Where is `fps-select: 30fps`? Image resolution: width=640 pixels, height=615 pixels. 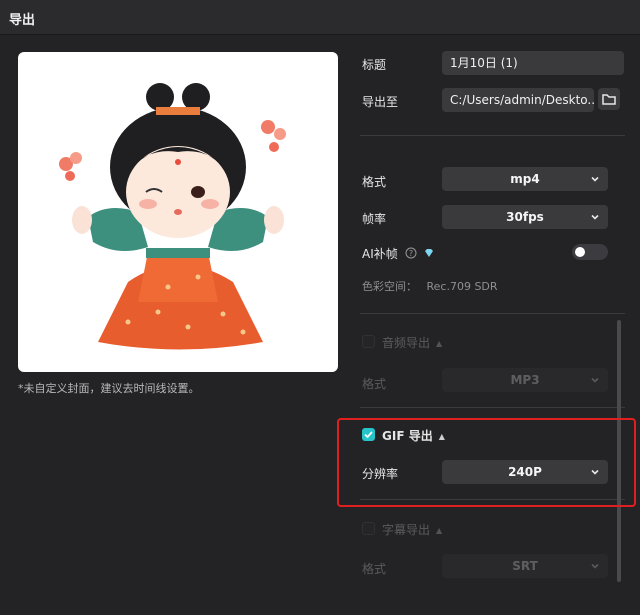
fps-select: 30fps is located at coordinates (525, 217).